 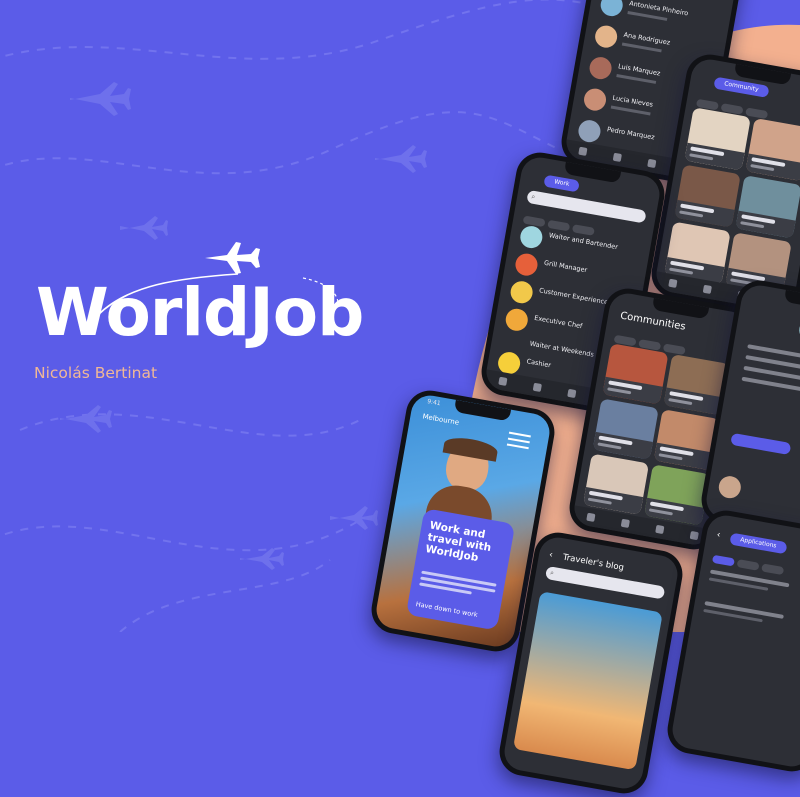 I want to click on brand-title: WorldJob, so click(x=200, y=312).